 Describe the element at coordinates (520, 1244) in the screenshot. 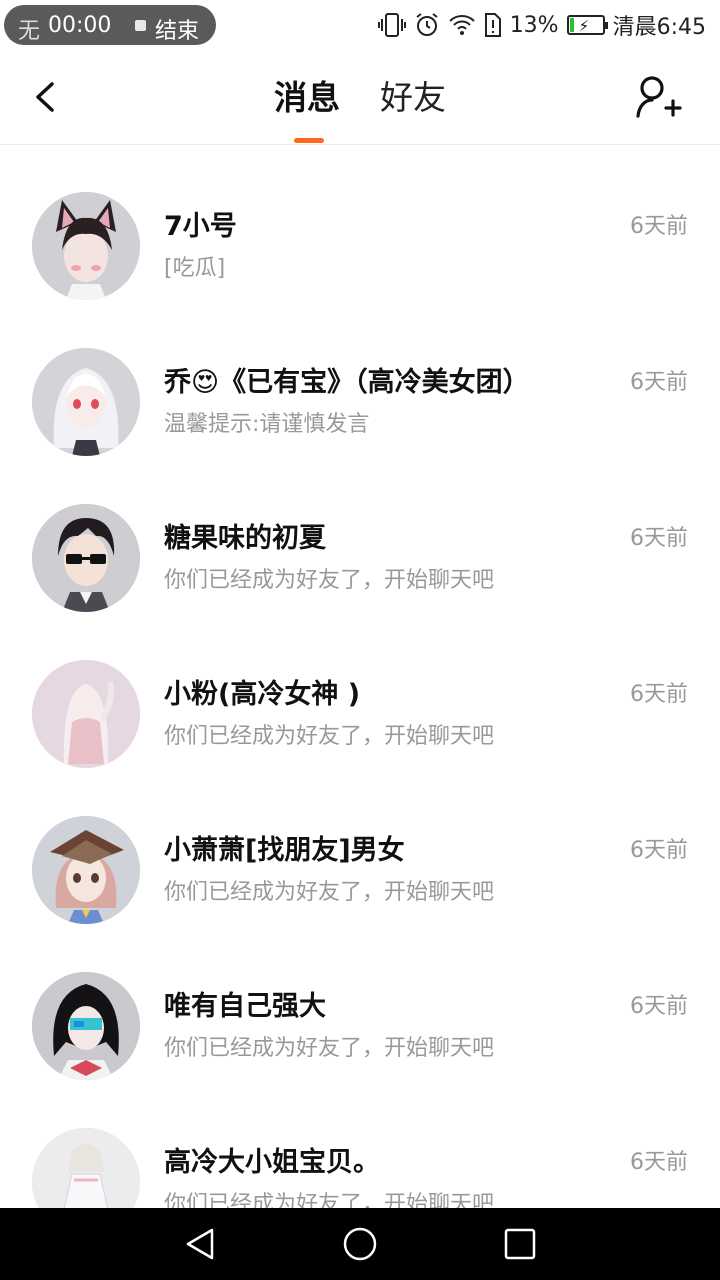

I see `nav-recent-button` at that location.